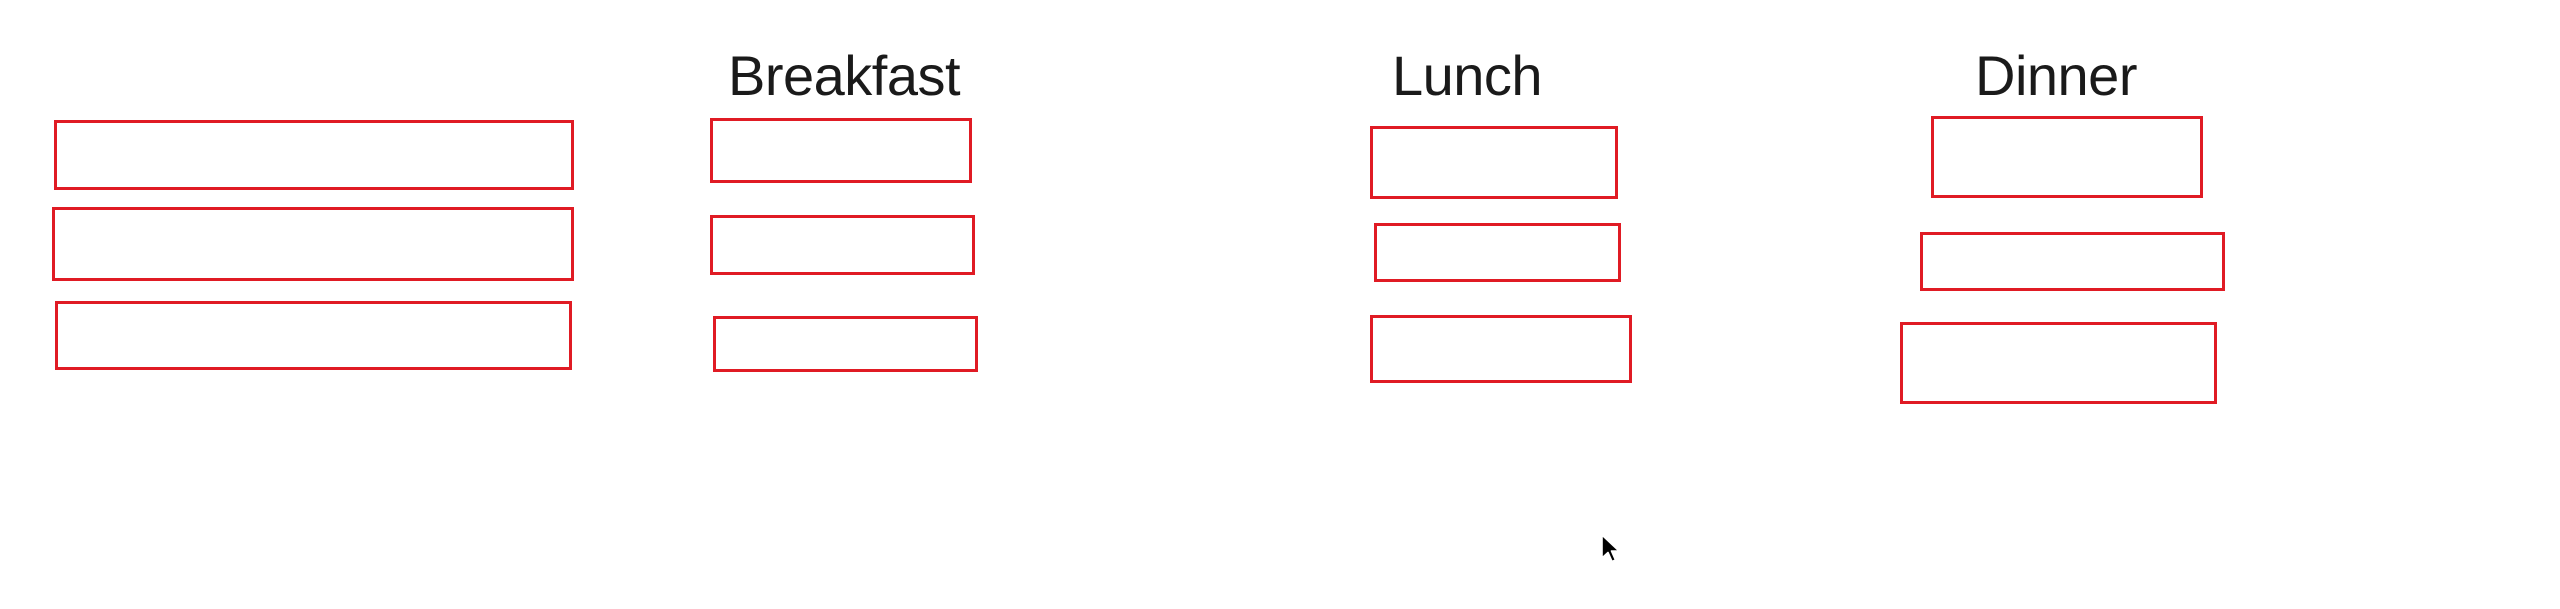  Describe the element at coordinates (844, 75) in the screenshot. I see `breakfast-heading: Breakfast` at that location.